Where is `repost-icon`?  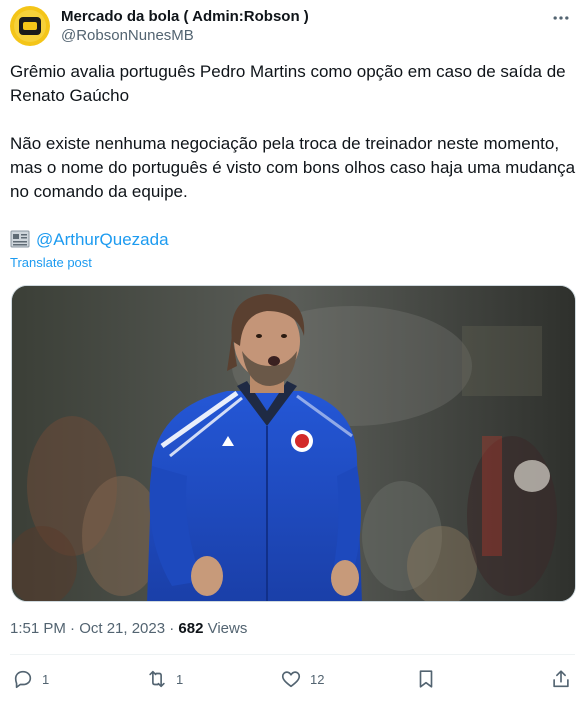
repost-icon is located at coordinates (157, 679).